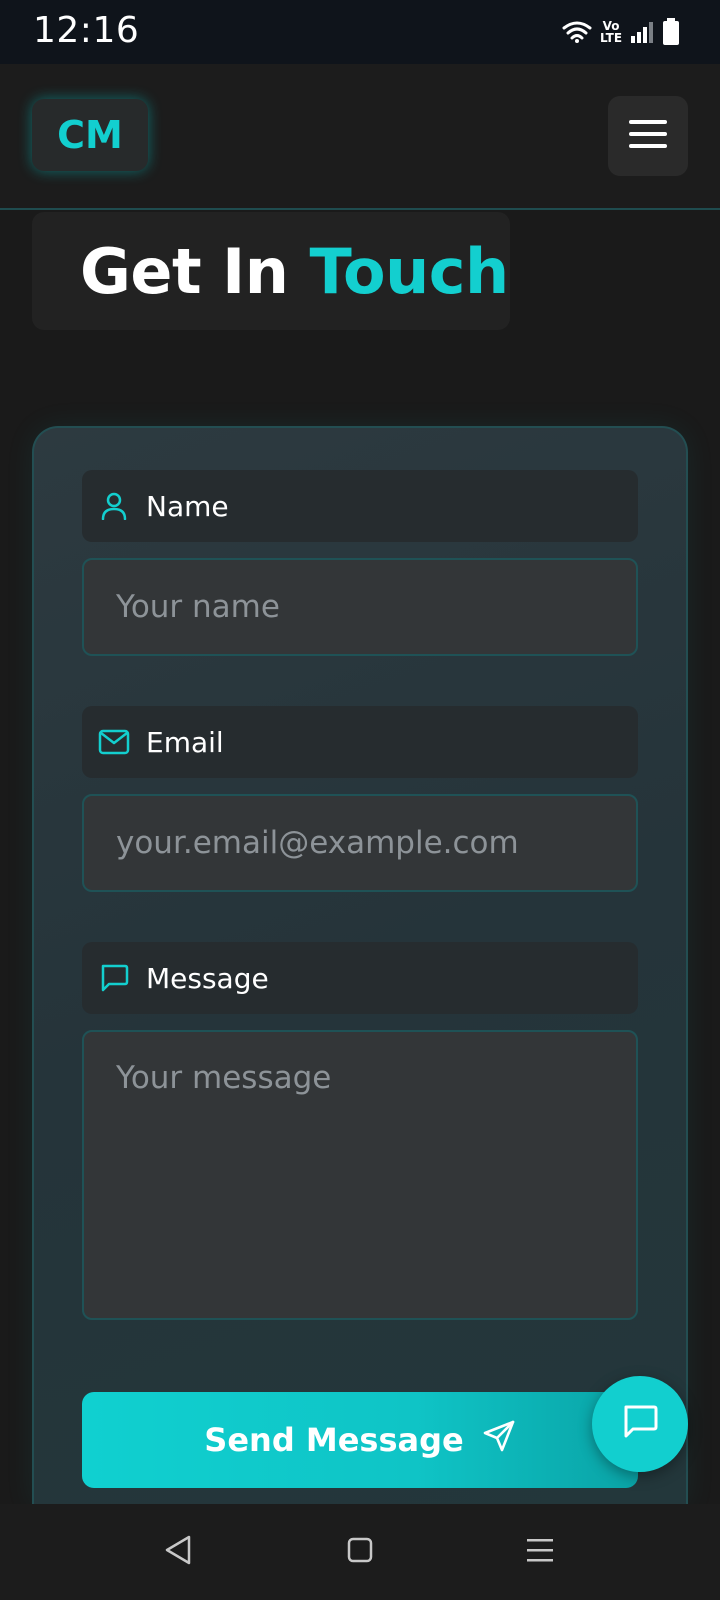 This screenshot has height=1600, width=720. What do you see at coordinates (114, 506) in the screenshot?
I see `user-icon` at bounding box center [114, 506].